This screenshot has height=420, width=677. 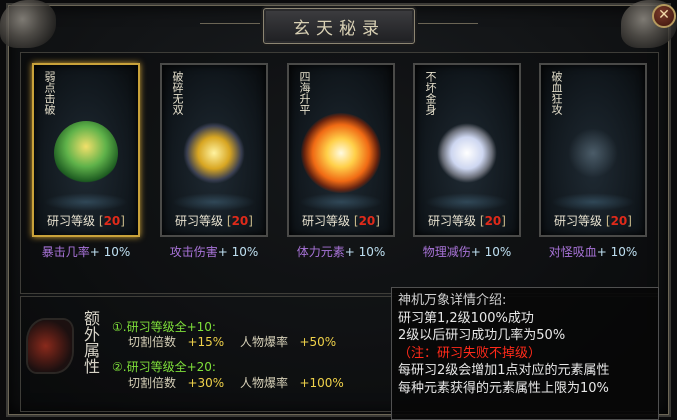 What do you see at coordinates (482, 335) in the screenshot?
I see `tooltip-line: 2级以后研习成功几率为50%` at bounding box center [482, 335].